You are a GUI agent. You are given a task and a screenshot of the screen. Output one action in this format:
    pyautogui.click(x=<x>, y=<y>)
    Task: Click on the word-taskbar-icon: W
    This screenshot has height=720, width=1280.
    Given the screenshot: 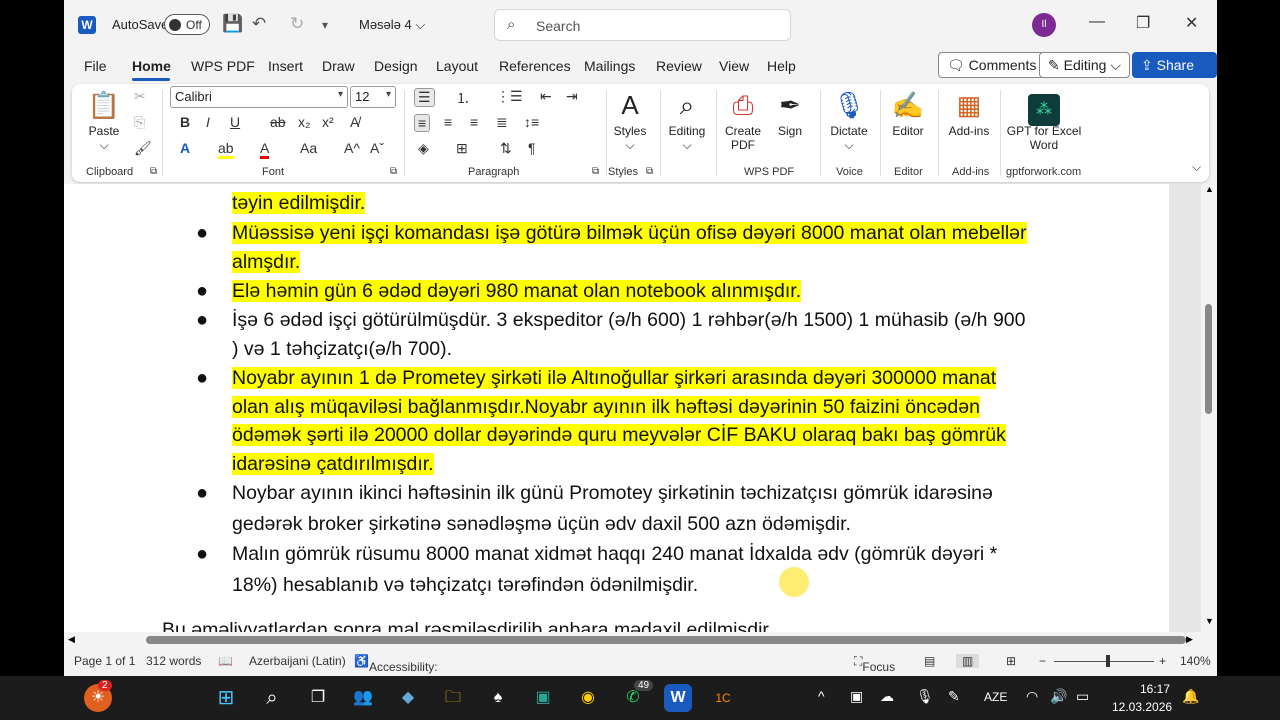 What is the action you would take?
    pyautogui.click(x=678, y=698)
    